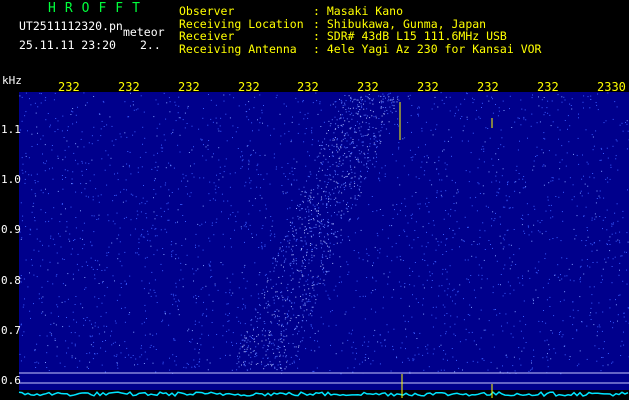 Image resolution: width=629 pixels, height=400 pixels. Describe the element at coordinates (12, 80) in the screenshot. I see `y-axis-unit: kHz` at that location.